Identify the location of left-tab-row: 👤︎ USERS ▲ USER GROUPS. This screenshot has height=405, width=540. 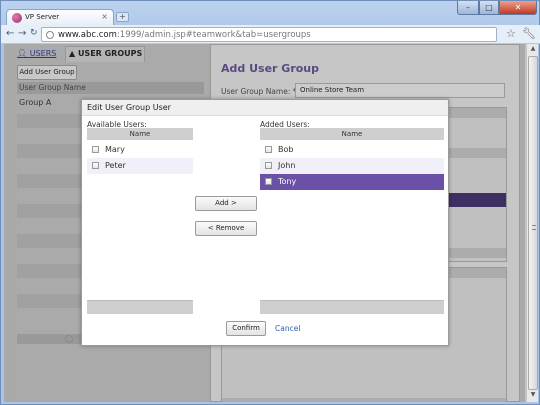
(110, 53).